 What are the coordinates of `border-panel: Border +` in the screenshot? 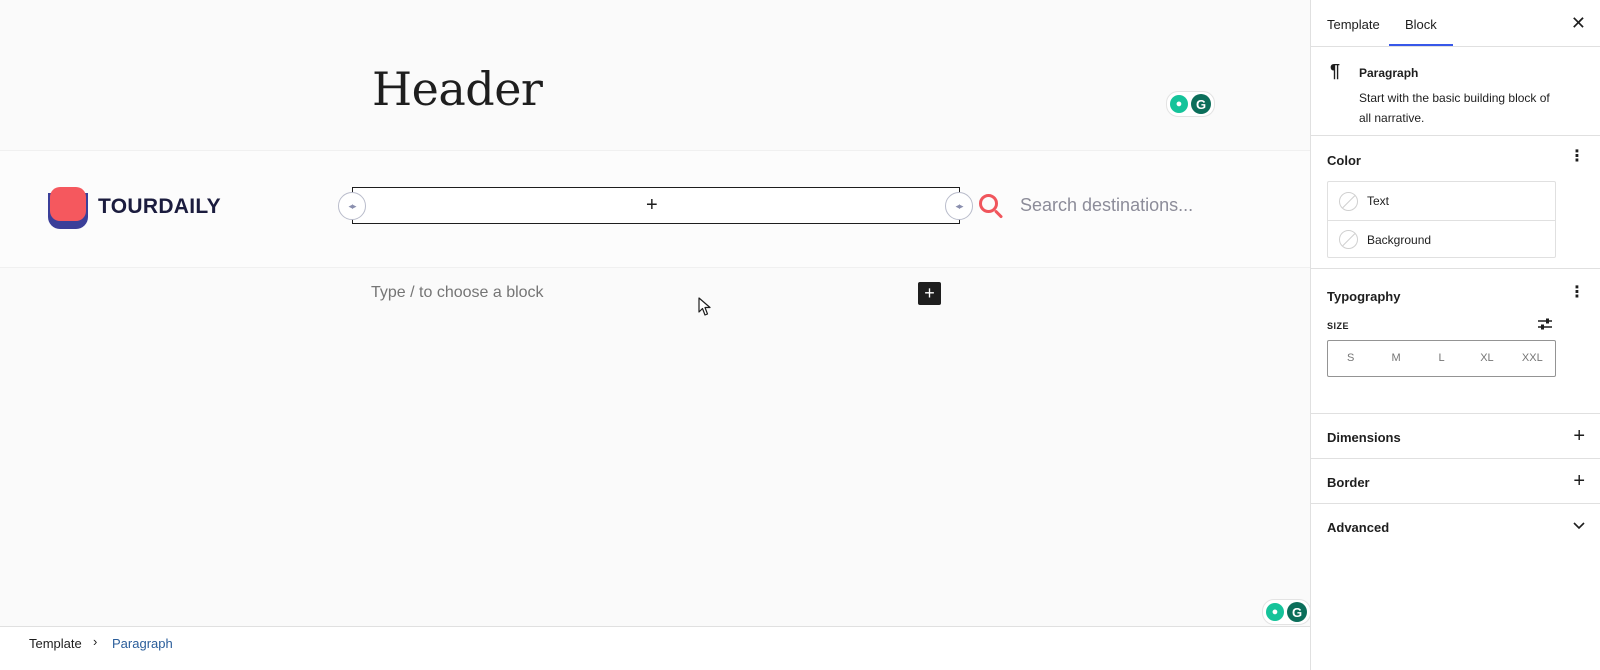 It's located at (1455, 481).